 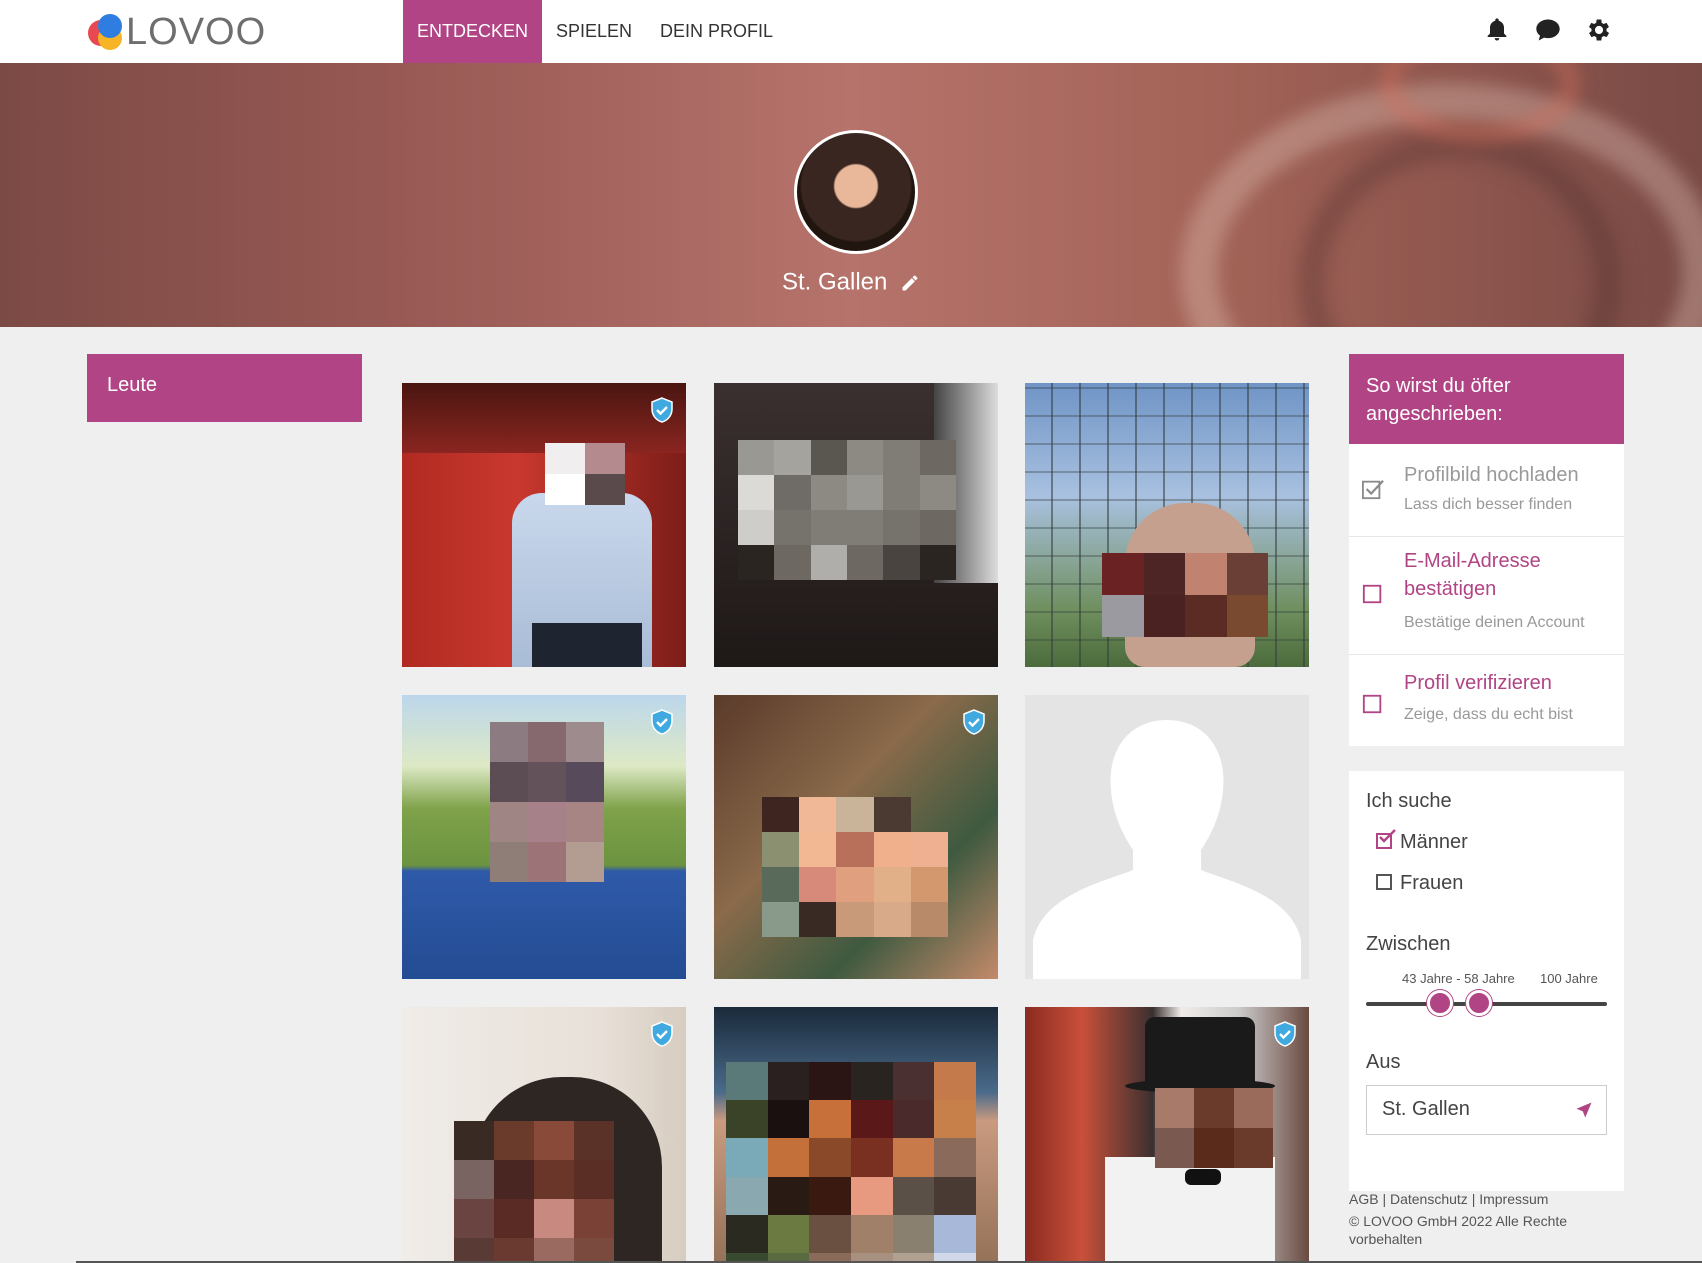 I want to click on lovoo-logo: LOVOO, so click(x=176, y=32).